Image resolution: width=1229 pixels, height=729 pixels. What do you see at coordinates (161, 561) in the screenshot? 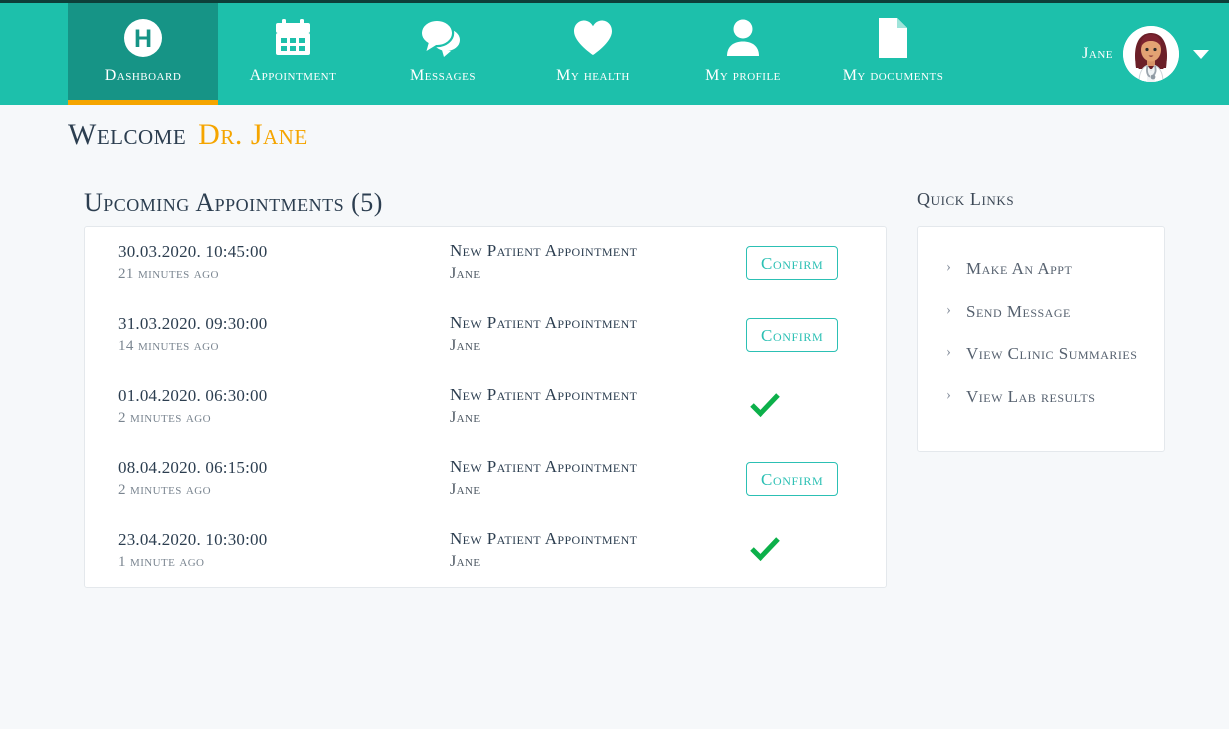
I see `appointment-relative-time: 1 minute ago` at bounding box center [161, 561].